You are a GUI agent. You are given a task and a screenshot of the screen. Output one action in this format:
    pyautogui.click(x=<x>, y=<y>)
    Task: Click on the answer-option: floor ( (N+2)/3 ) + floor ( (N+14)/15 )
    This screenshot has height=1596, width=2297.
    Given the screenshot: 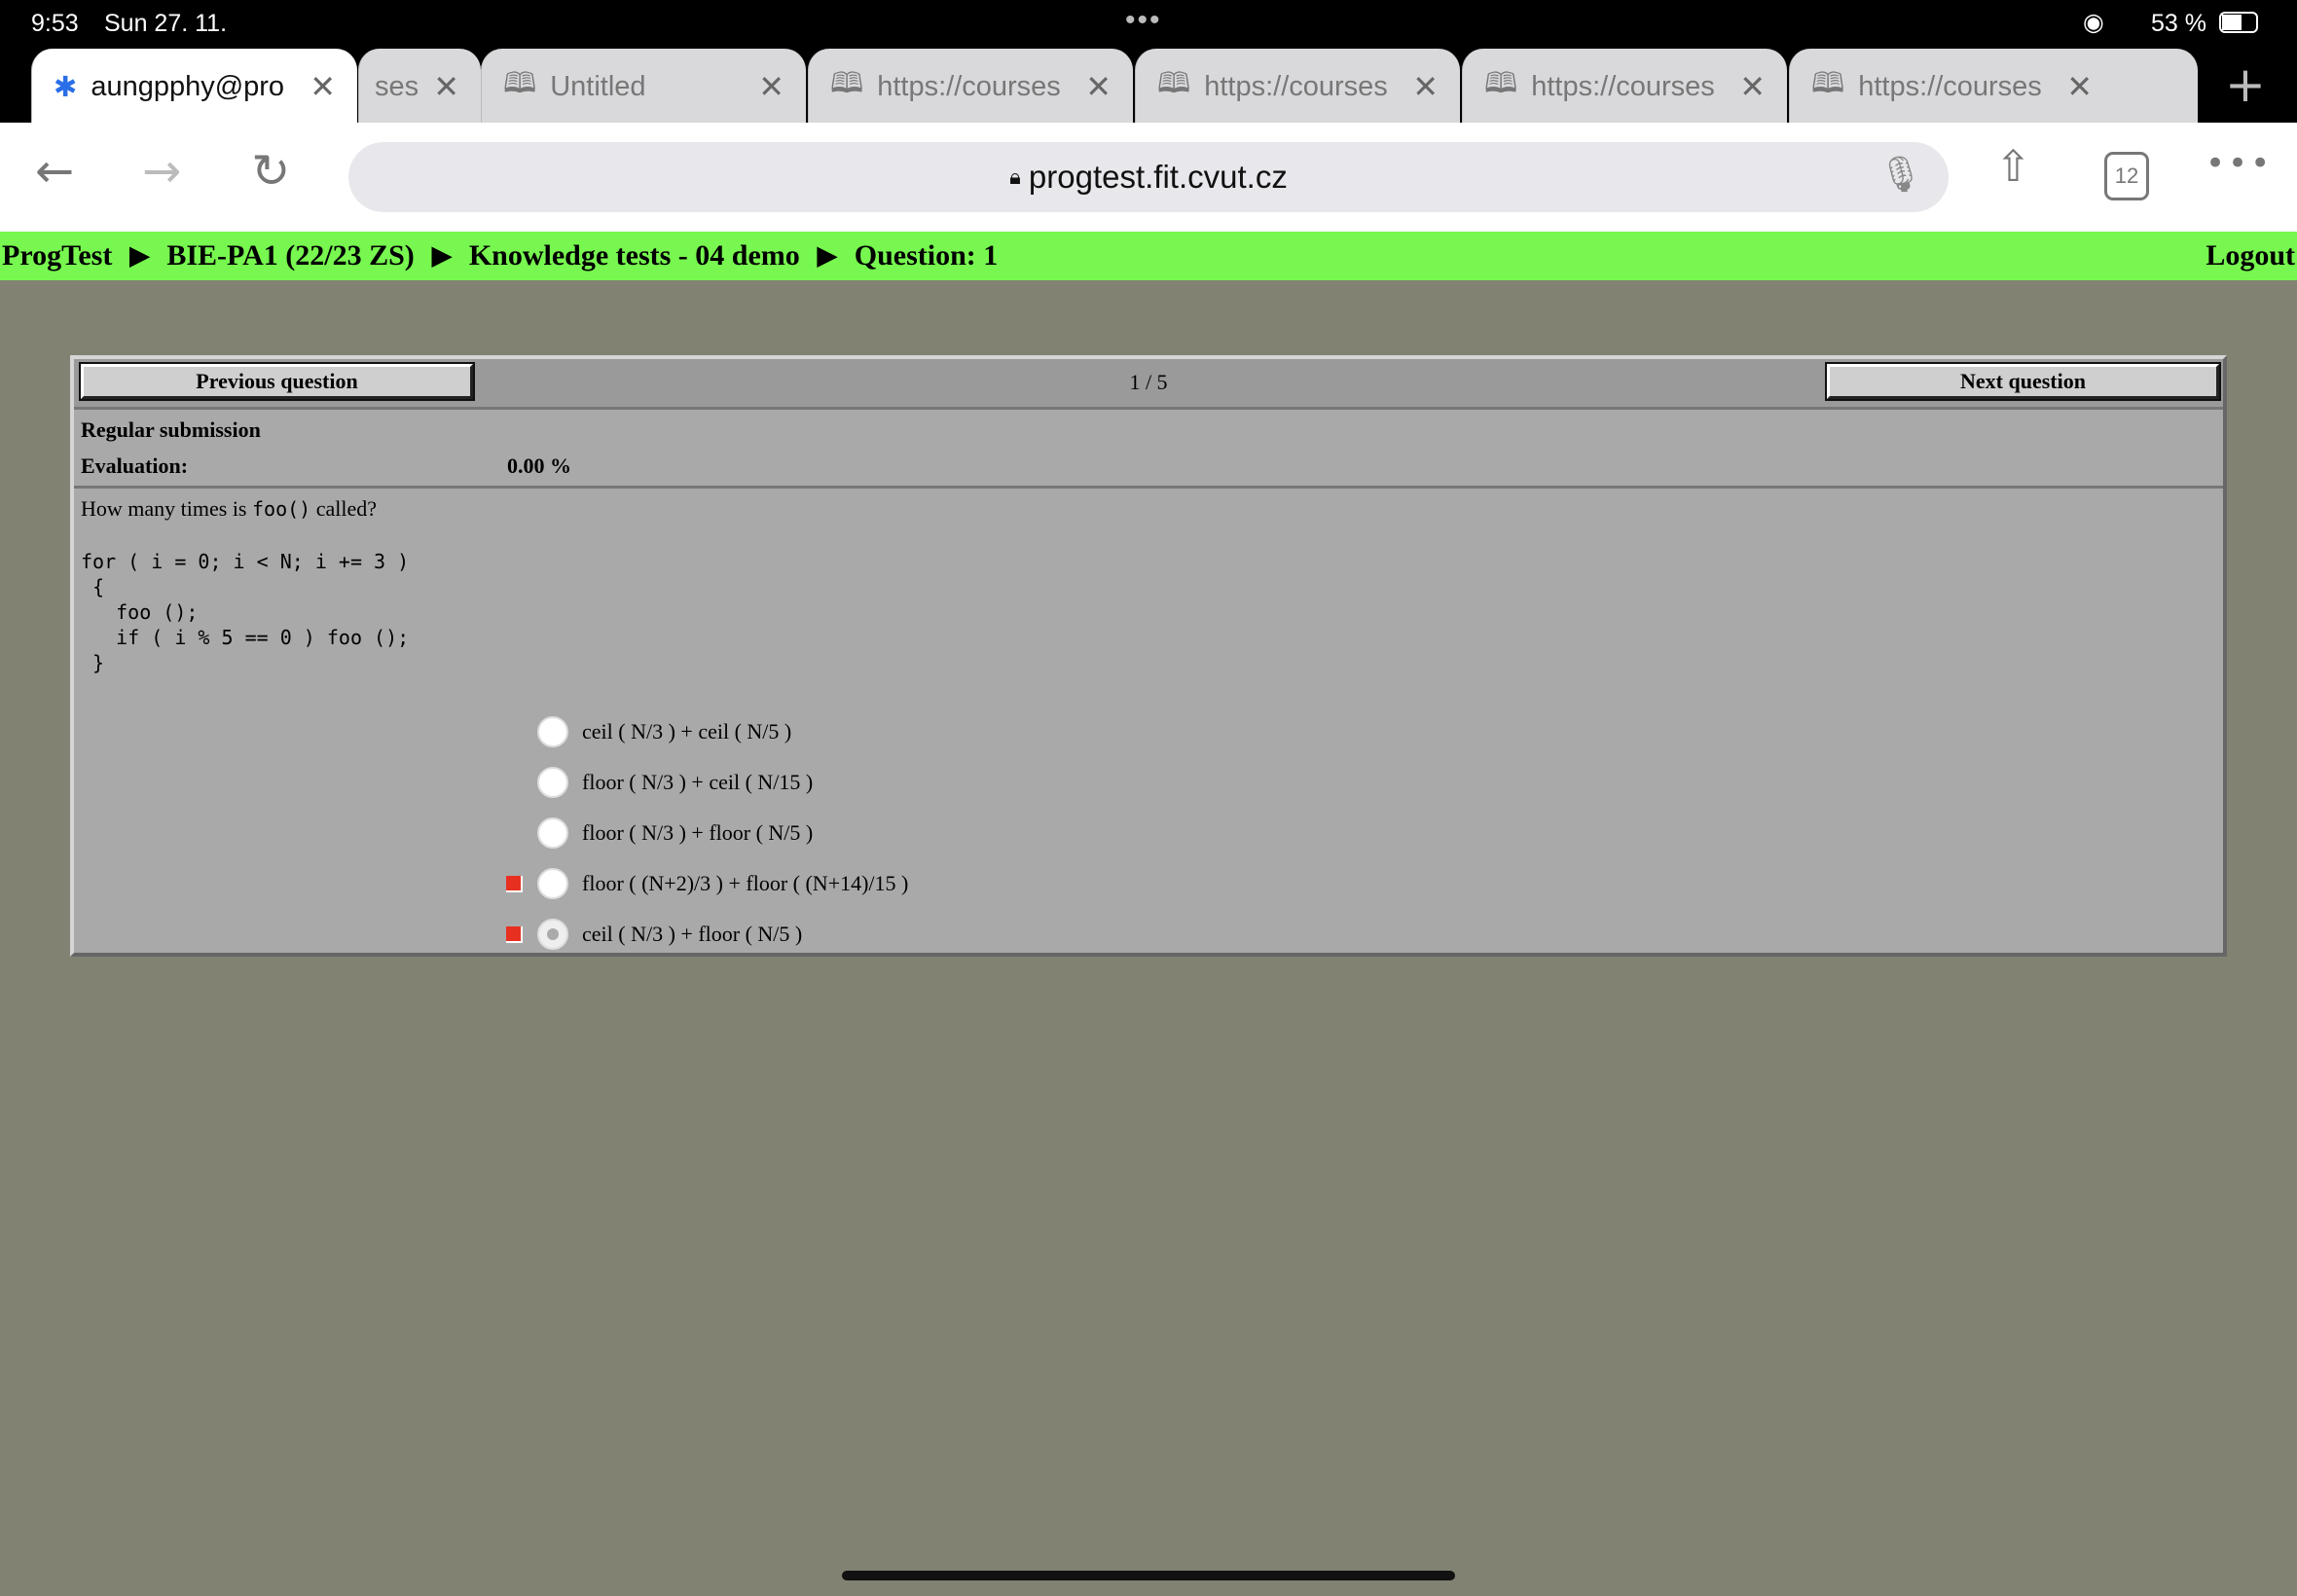 What is the action you would take?
    pyautogui.click(x=707, y=883)
    